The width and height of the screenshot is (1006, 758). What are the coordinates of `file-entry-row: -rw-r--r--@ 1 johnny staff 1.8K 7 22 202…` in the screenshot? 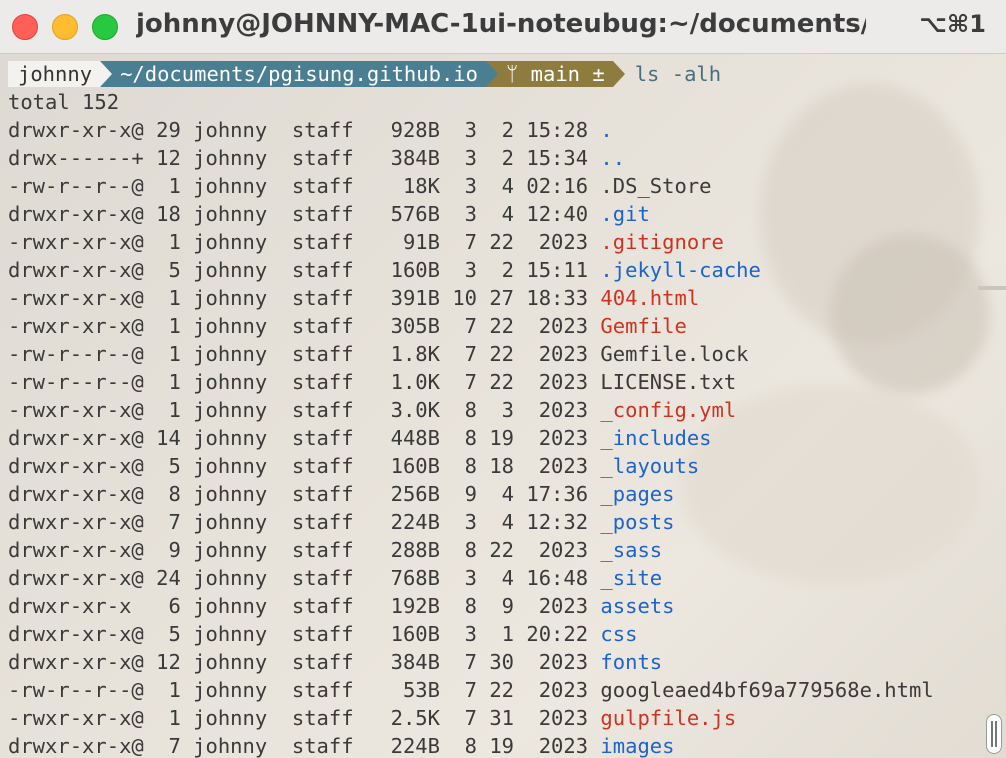 It's located at (471, 354).